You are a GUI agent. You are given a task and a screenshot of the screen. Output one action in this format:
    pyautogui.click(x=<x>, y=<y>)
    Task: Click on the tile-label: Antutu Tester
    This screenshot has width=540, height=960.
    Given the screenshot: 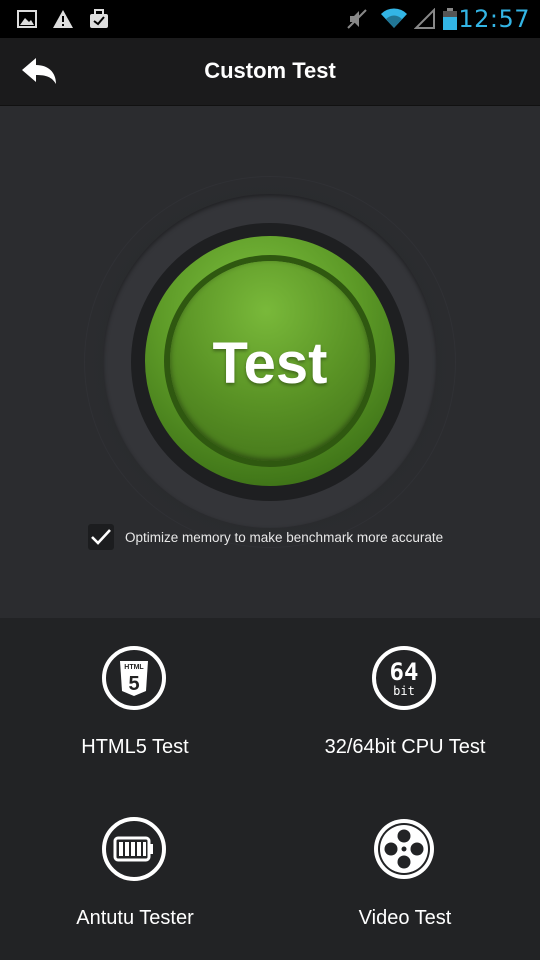 What is the action you would take?
    pyautogui.click(x=135, y=918)
    